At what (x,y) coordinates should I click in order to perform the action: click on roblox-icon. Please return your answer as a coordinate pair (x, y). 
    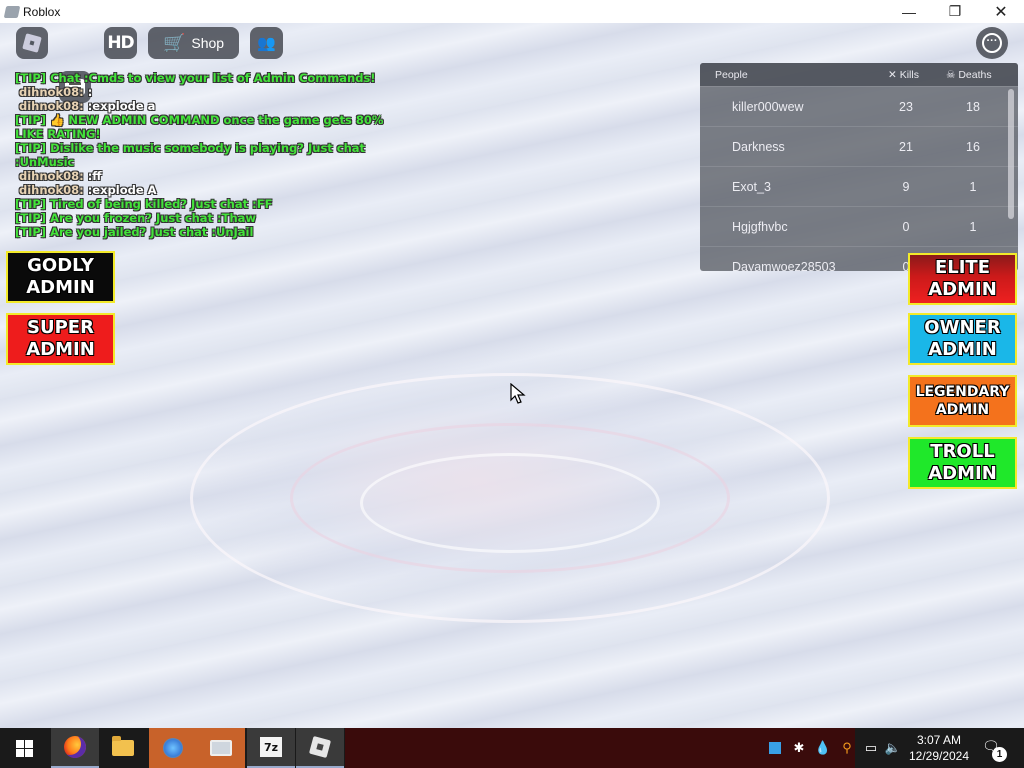
    Looking at the image, I should click on (320, 747).